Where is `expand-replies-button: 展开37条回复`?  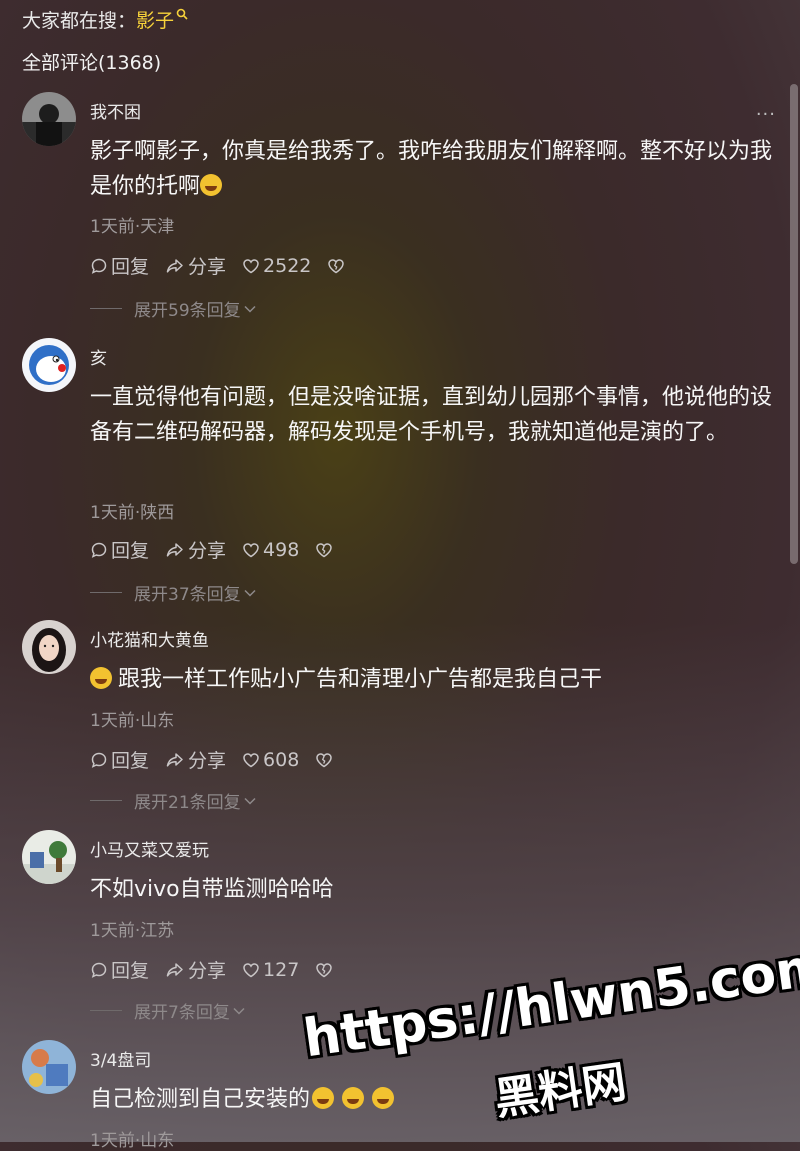
expand-replies-button: 展开37条回复 is located at coordinates (173, 592).